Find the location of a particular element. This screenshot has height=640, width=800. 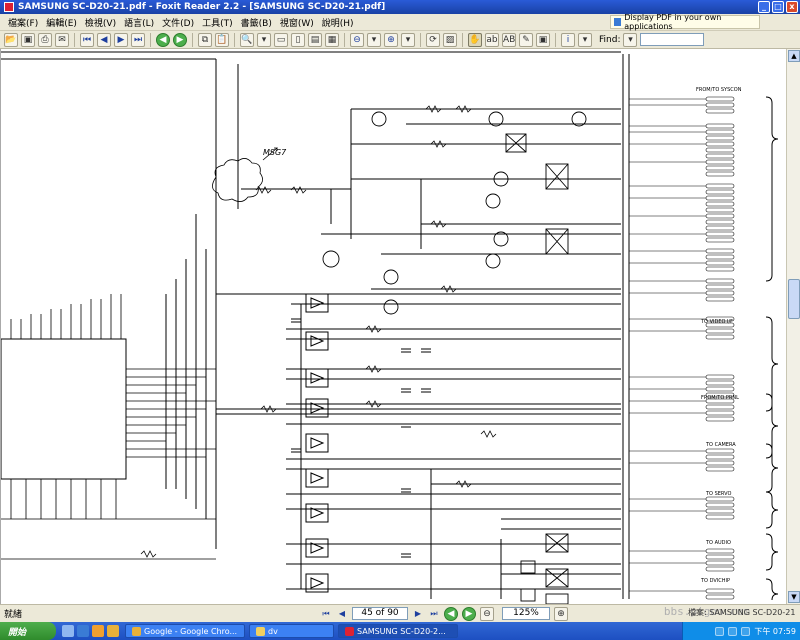

zoom-level: 125% is located at coordinates (526, 613).